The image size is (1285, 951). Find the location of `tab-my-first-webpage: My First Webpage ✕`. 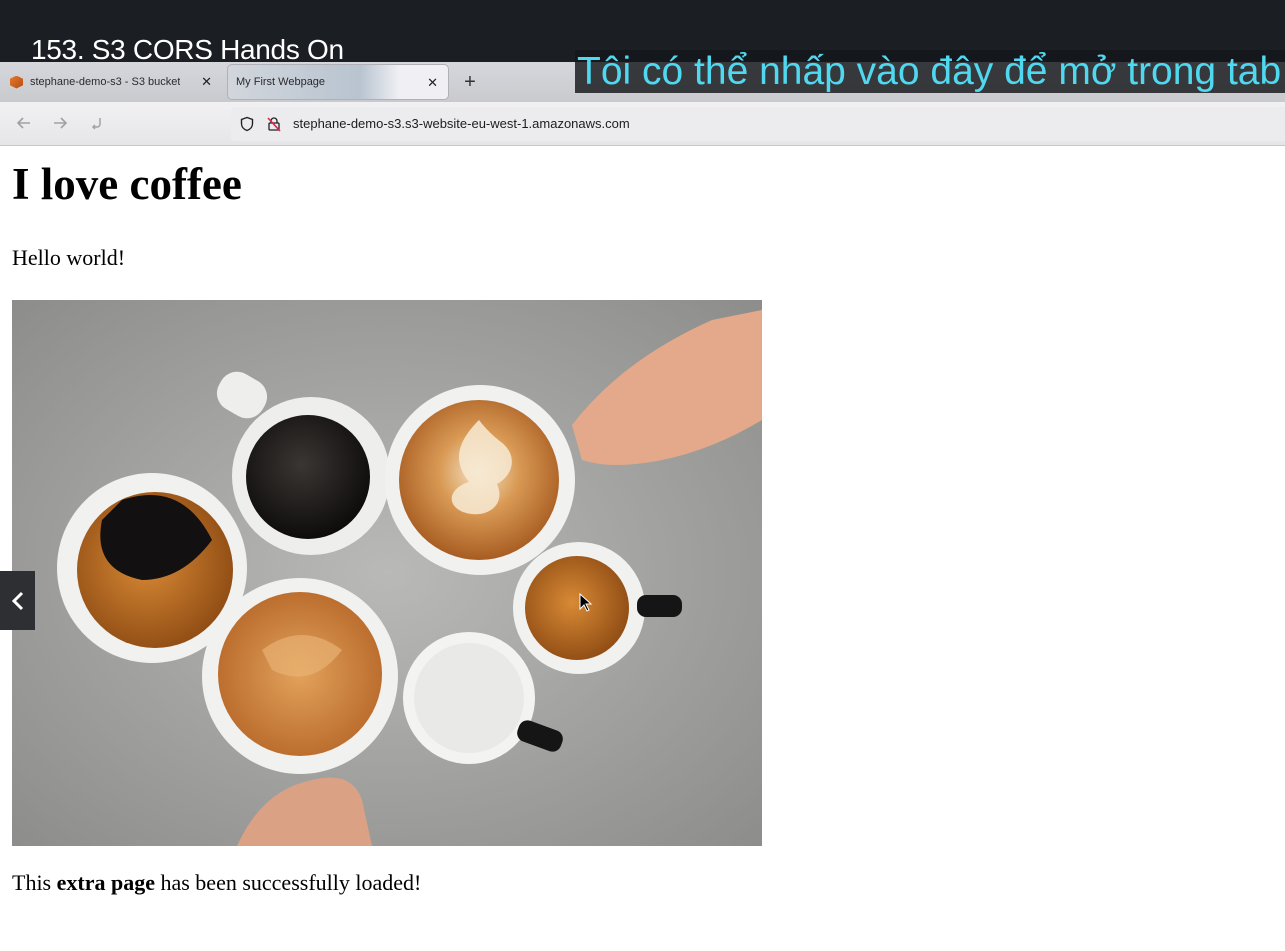

tab-my-first-webpage: My First Webpage ✕ is located at coordinates (338, 82).